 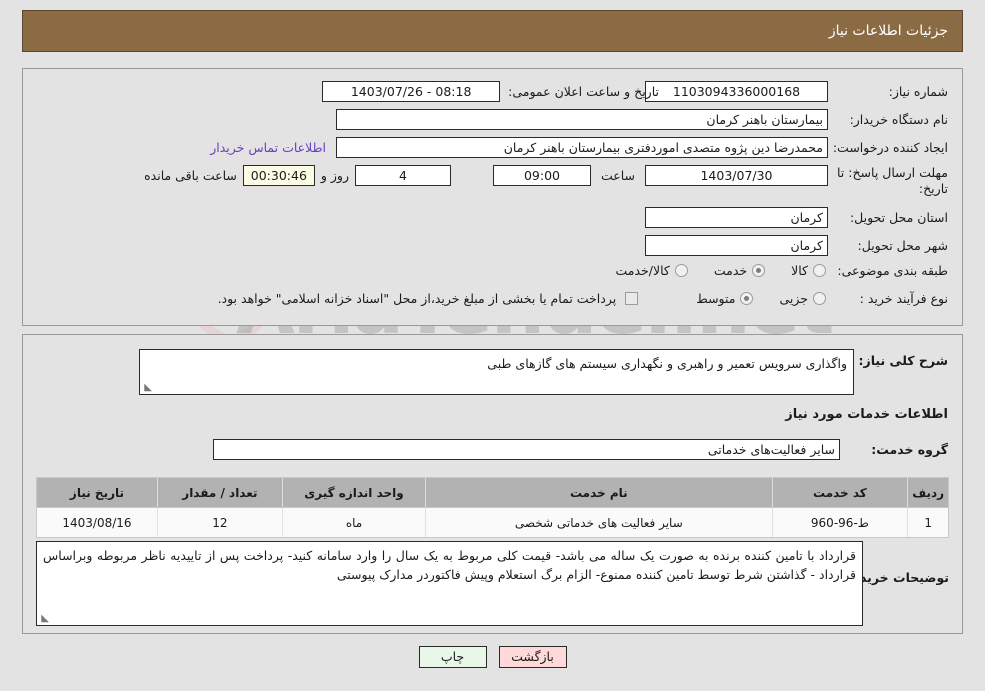 What do you see at coordinates (681, 270) in the screenshot?
I see `radio-kala-khedmat-icon` at bounding box center [681, 270].